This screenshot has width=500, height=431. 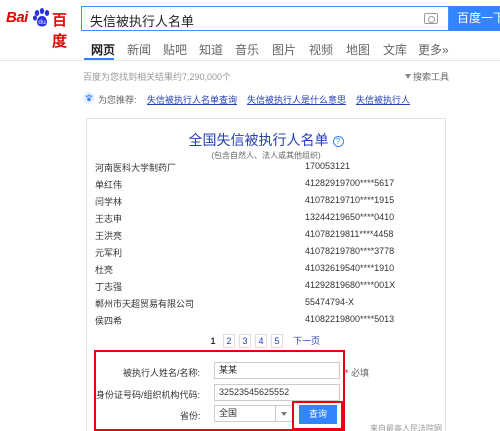 I want to click on tab-map: 地图, so click(x=358, y=49).